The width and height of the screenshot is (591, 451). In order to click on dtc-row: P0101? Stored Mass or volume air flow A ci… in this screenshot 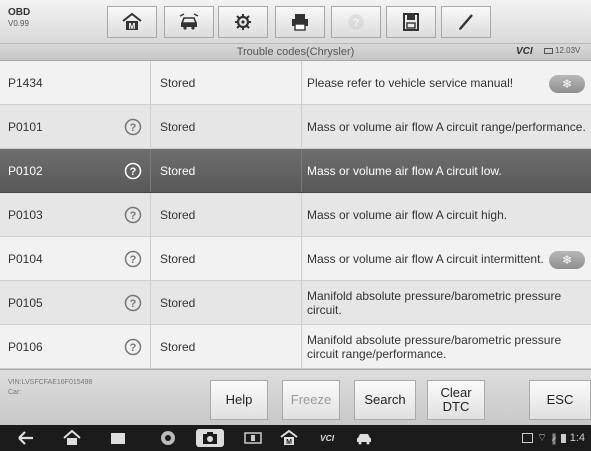, I will do `click(295, 127)`.